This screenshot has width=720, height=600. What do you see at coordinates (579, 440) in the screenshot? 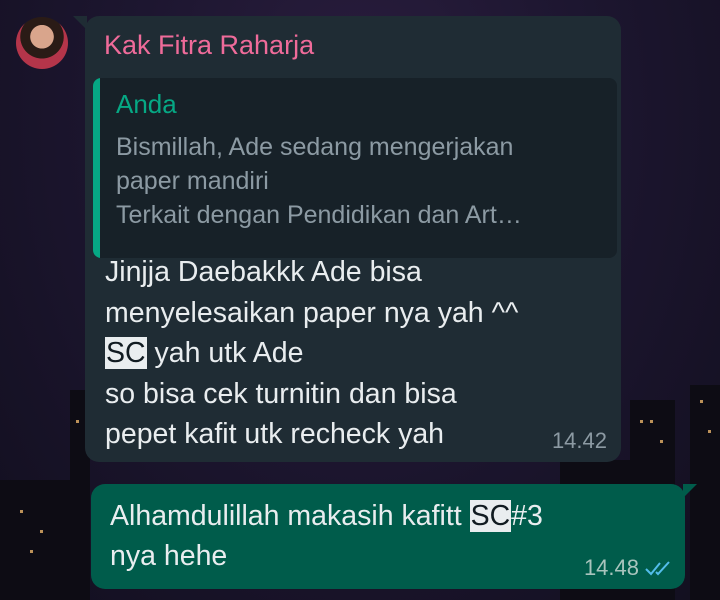
I see `message-time: 14.42` at bounding box center [579, 440].